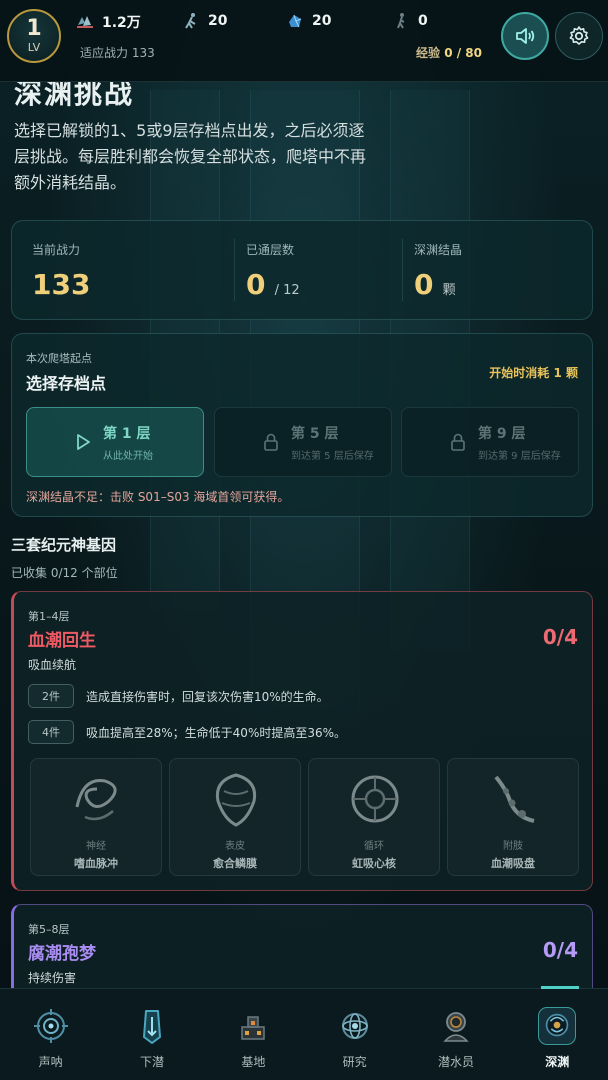 Image resolution: width=608 pixels, height=1080 pixels. I want to click on stat-current-power: 当前战力 133, so click(63, 271).